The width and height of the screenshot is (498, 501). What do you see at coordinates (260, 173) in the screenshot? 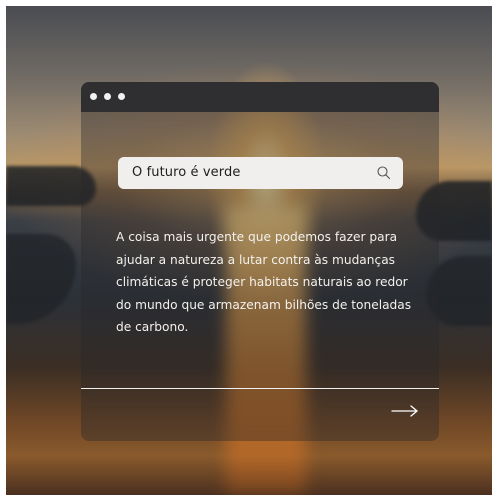
I see `search-bar: O futuro é verde` at bounding box center [260, 173].